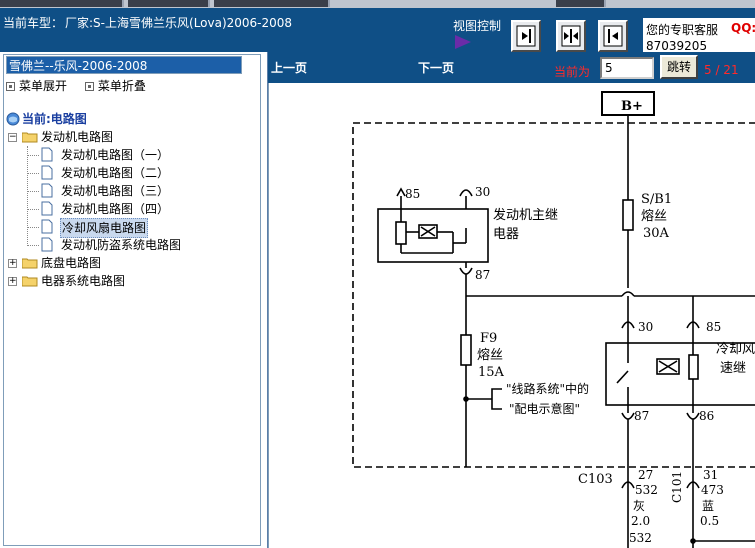  What do you see at coordinates (104, 228) in the screenshot?
I see `tree-item-label: 冷却风扇电路图` at bounding box center [104, 228].